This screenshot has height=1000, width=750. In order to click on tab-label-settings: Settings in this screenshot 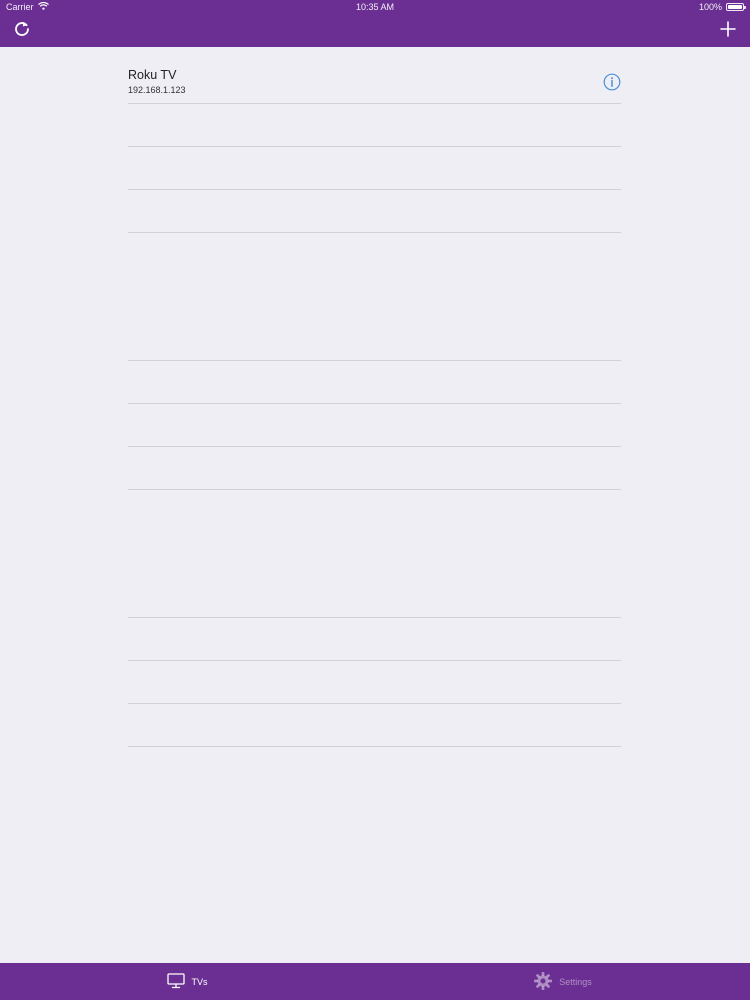, I will do `click(575, 981)`.